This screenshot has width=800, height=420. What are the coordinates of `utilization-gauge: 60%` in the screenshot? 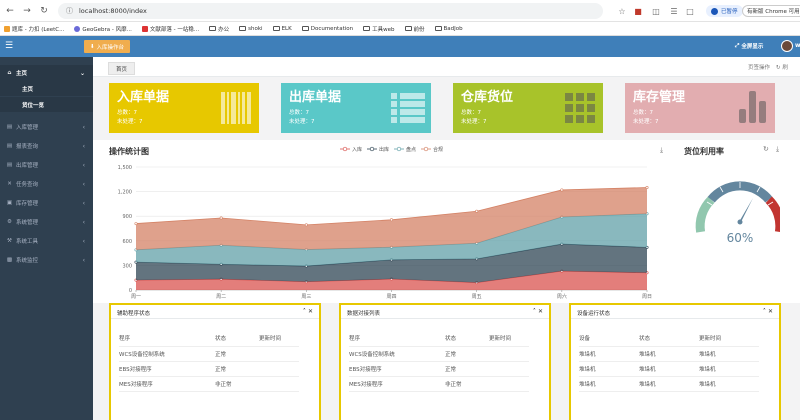 It's located at (737, 213).